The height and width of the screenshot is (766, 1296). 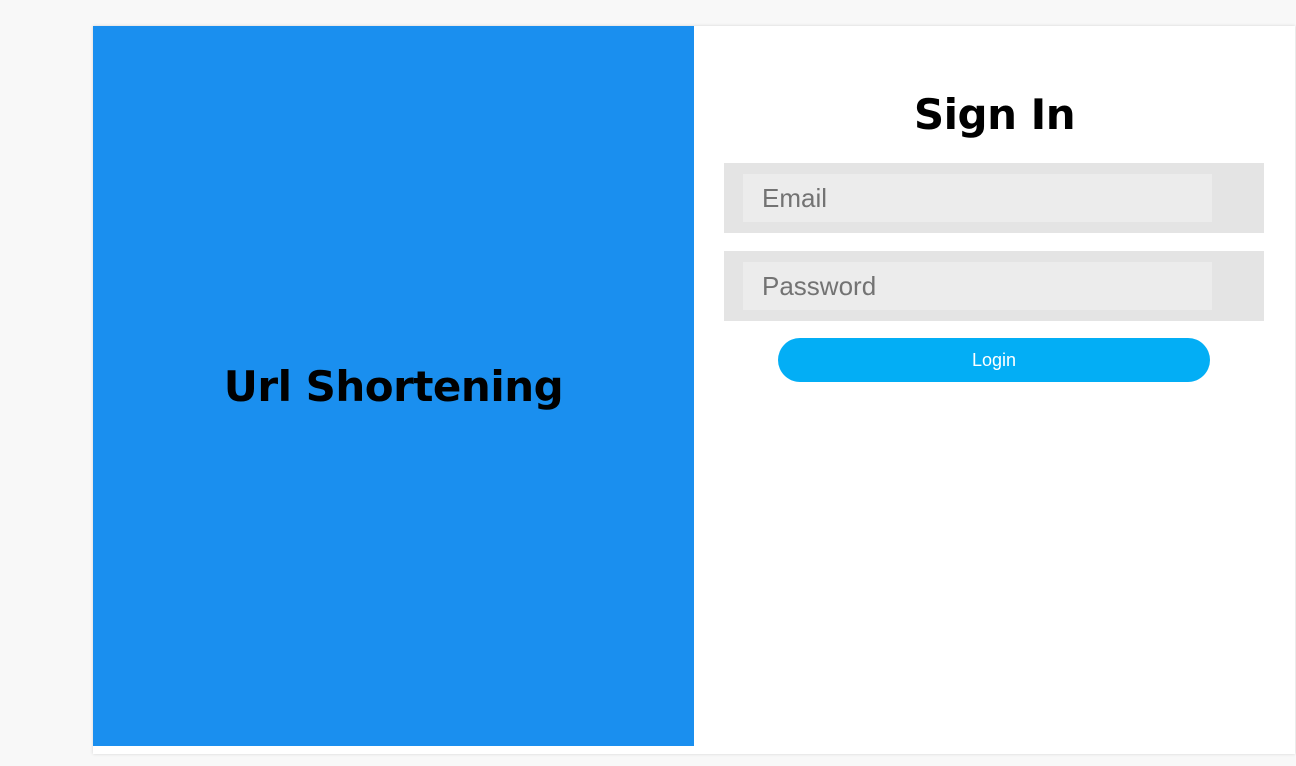 What do you see at coordinates (977, 198) in the screenshot?
I see `email-input` at bounding box center [977, 198].